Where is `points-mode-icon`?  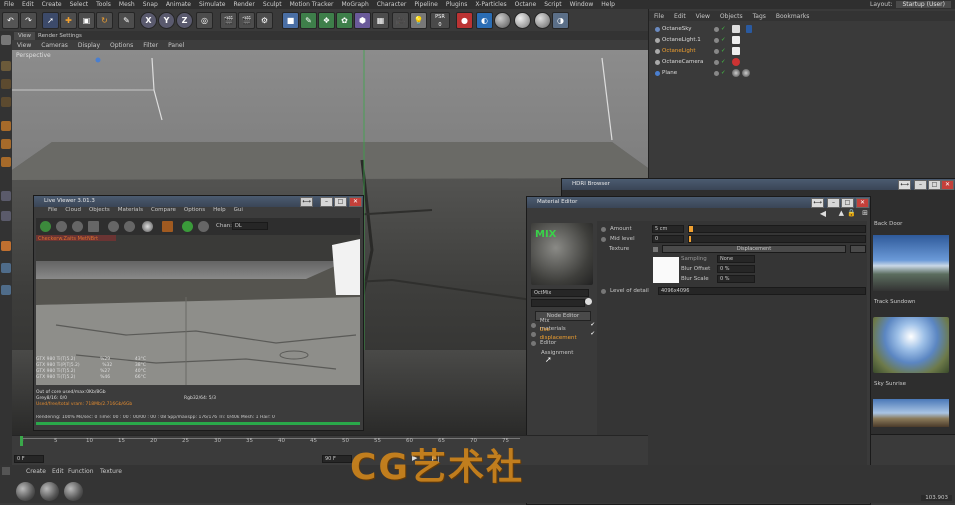 points-mode-icon is located at coordinates (6, 126).